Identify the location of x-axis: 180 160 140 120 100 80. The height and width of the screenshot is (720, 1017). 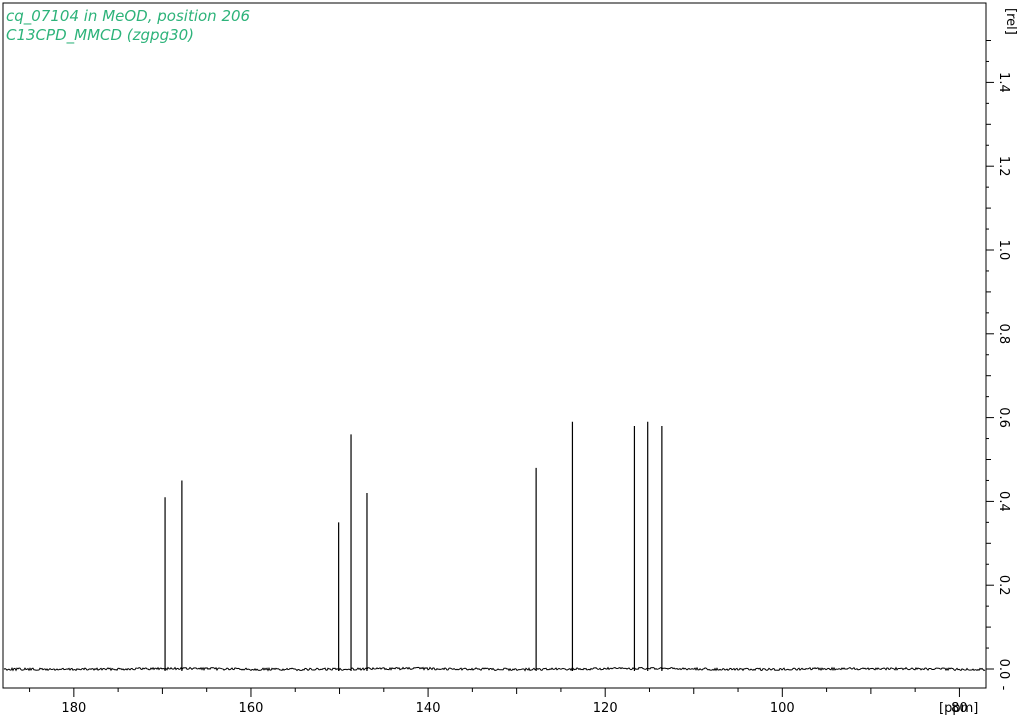
(498, 702).